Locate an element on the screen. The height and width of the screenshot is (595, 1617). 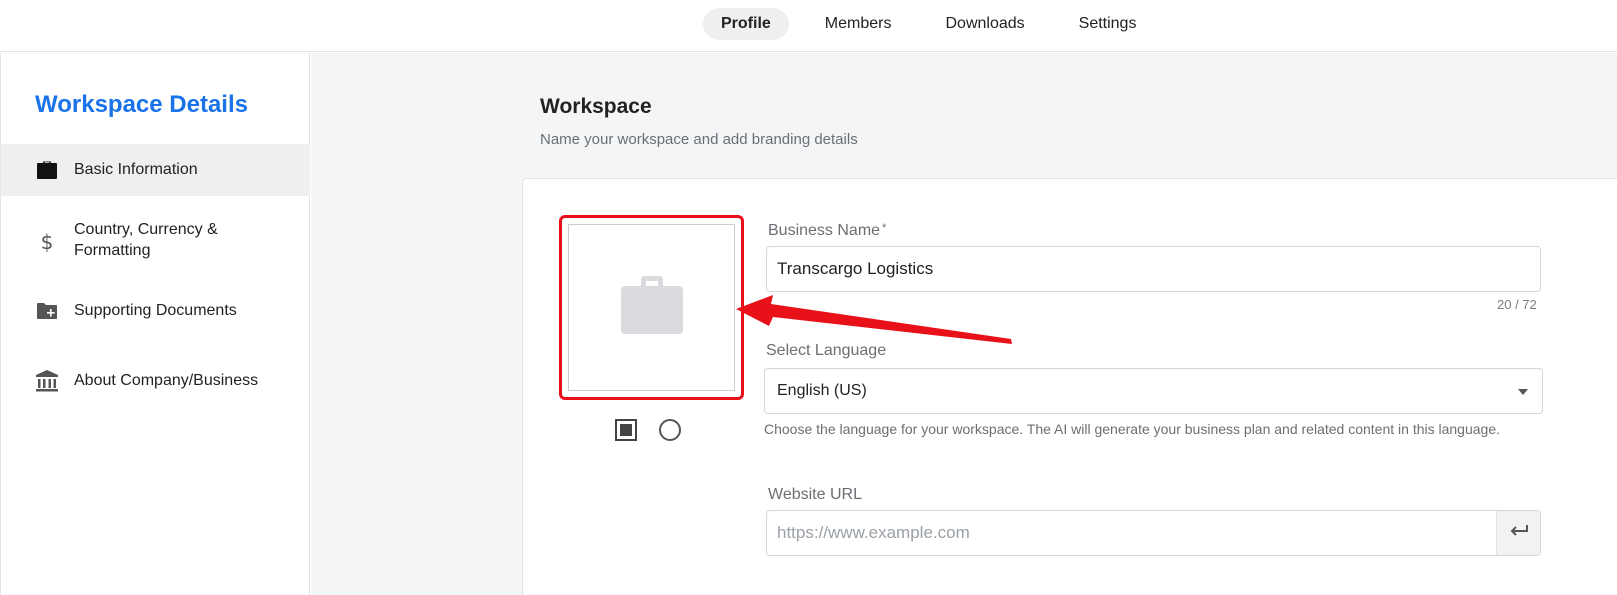
website-url-label: Website URL is located at coordinates (815, 494).